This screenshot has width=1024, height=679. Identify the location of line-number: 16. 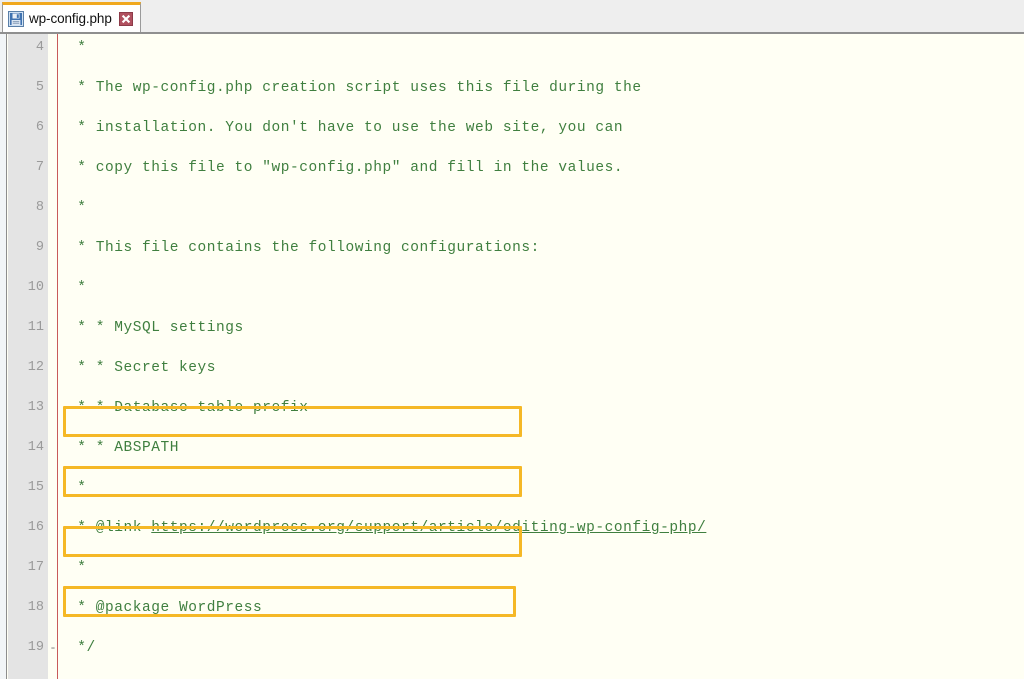
(35, 527).